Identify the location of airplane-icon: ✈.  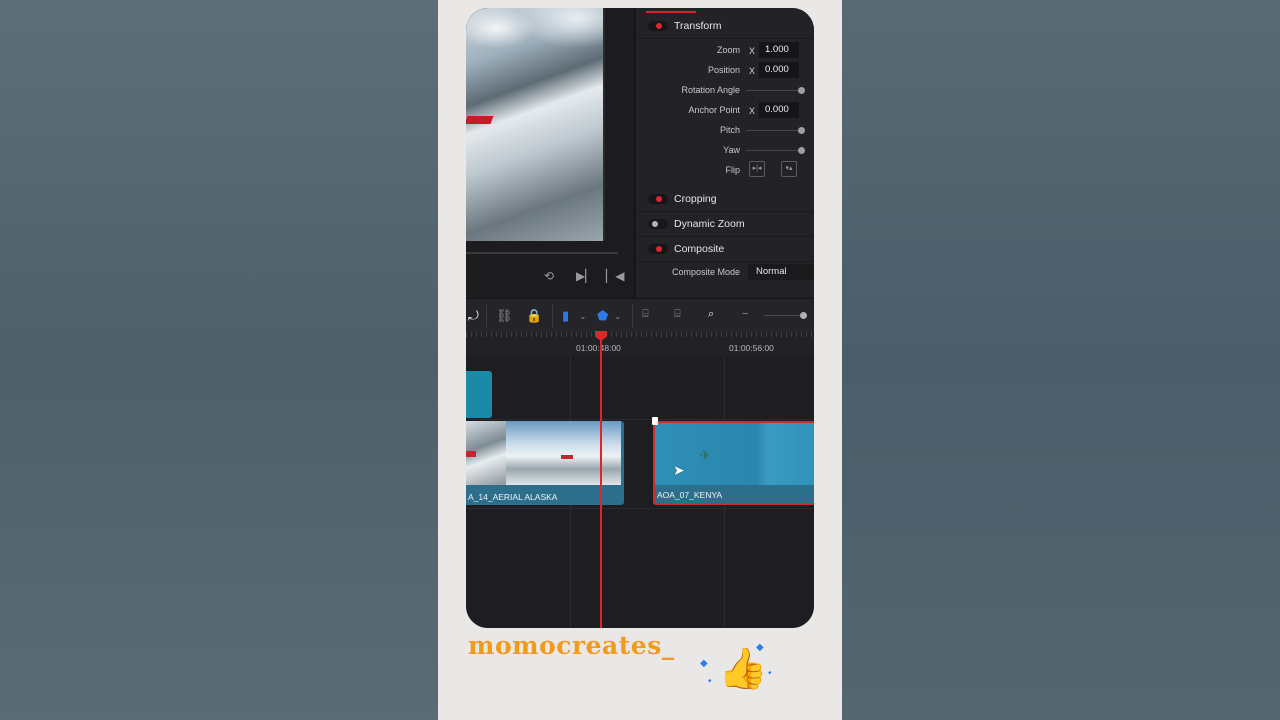
(705, 455).